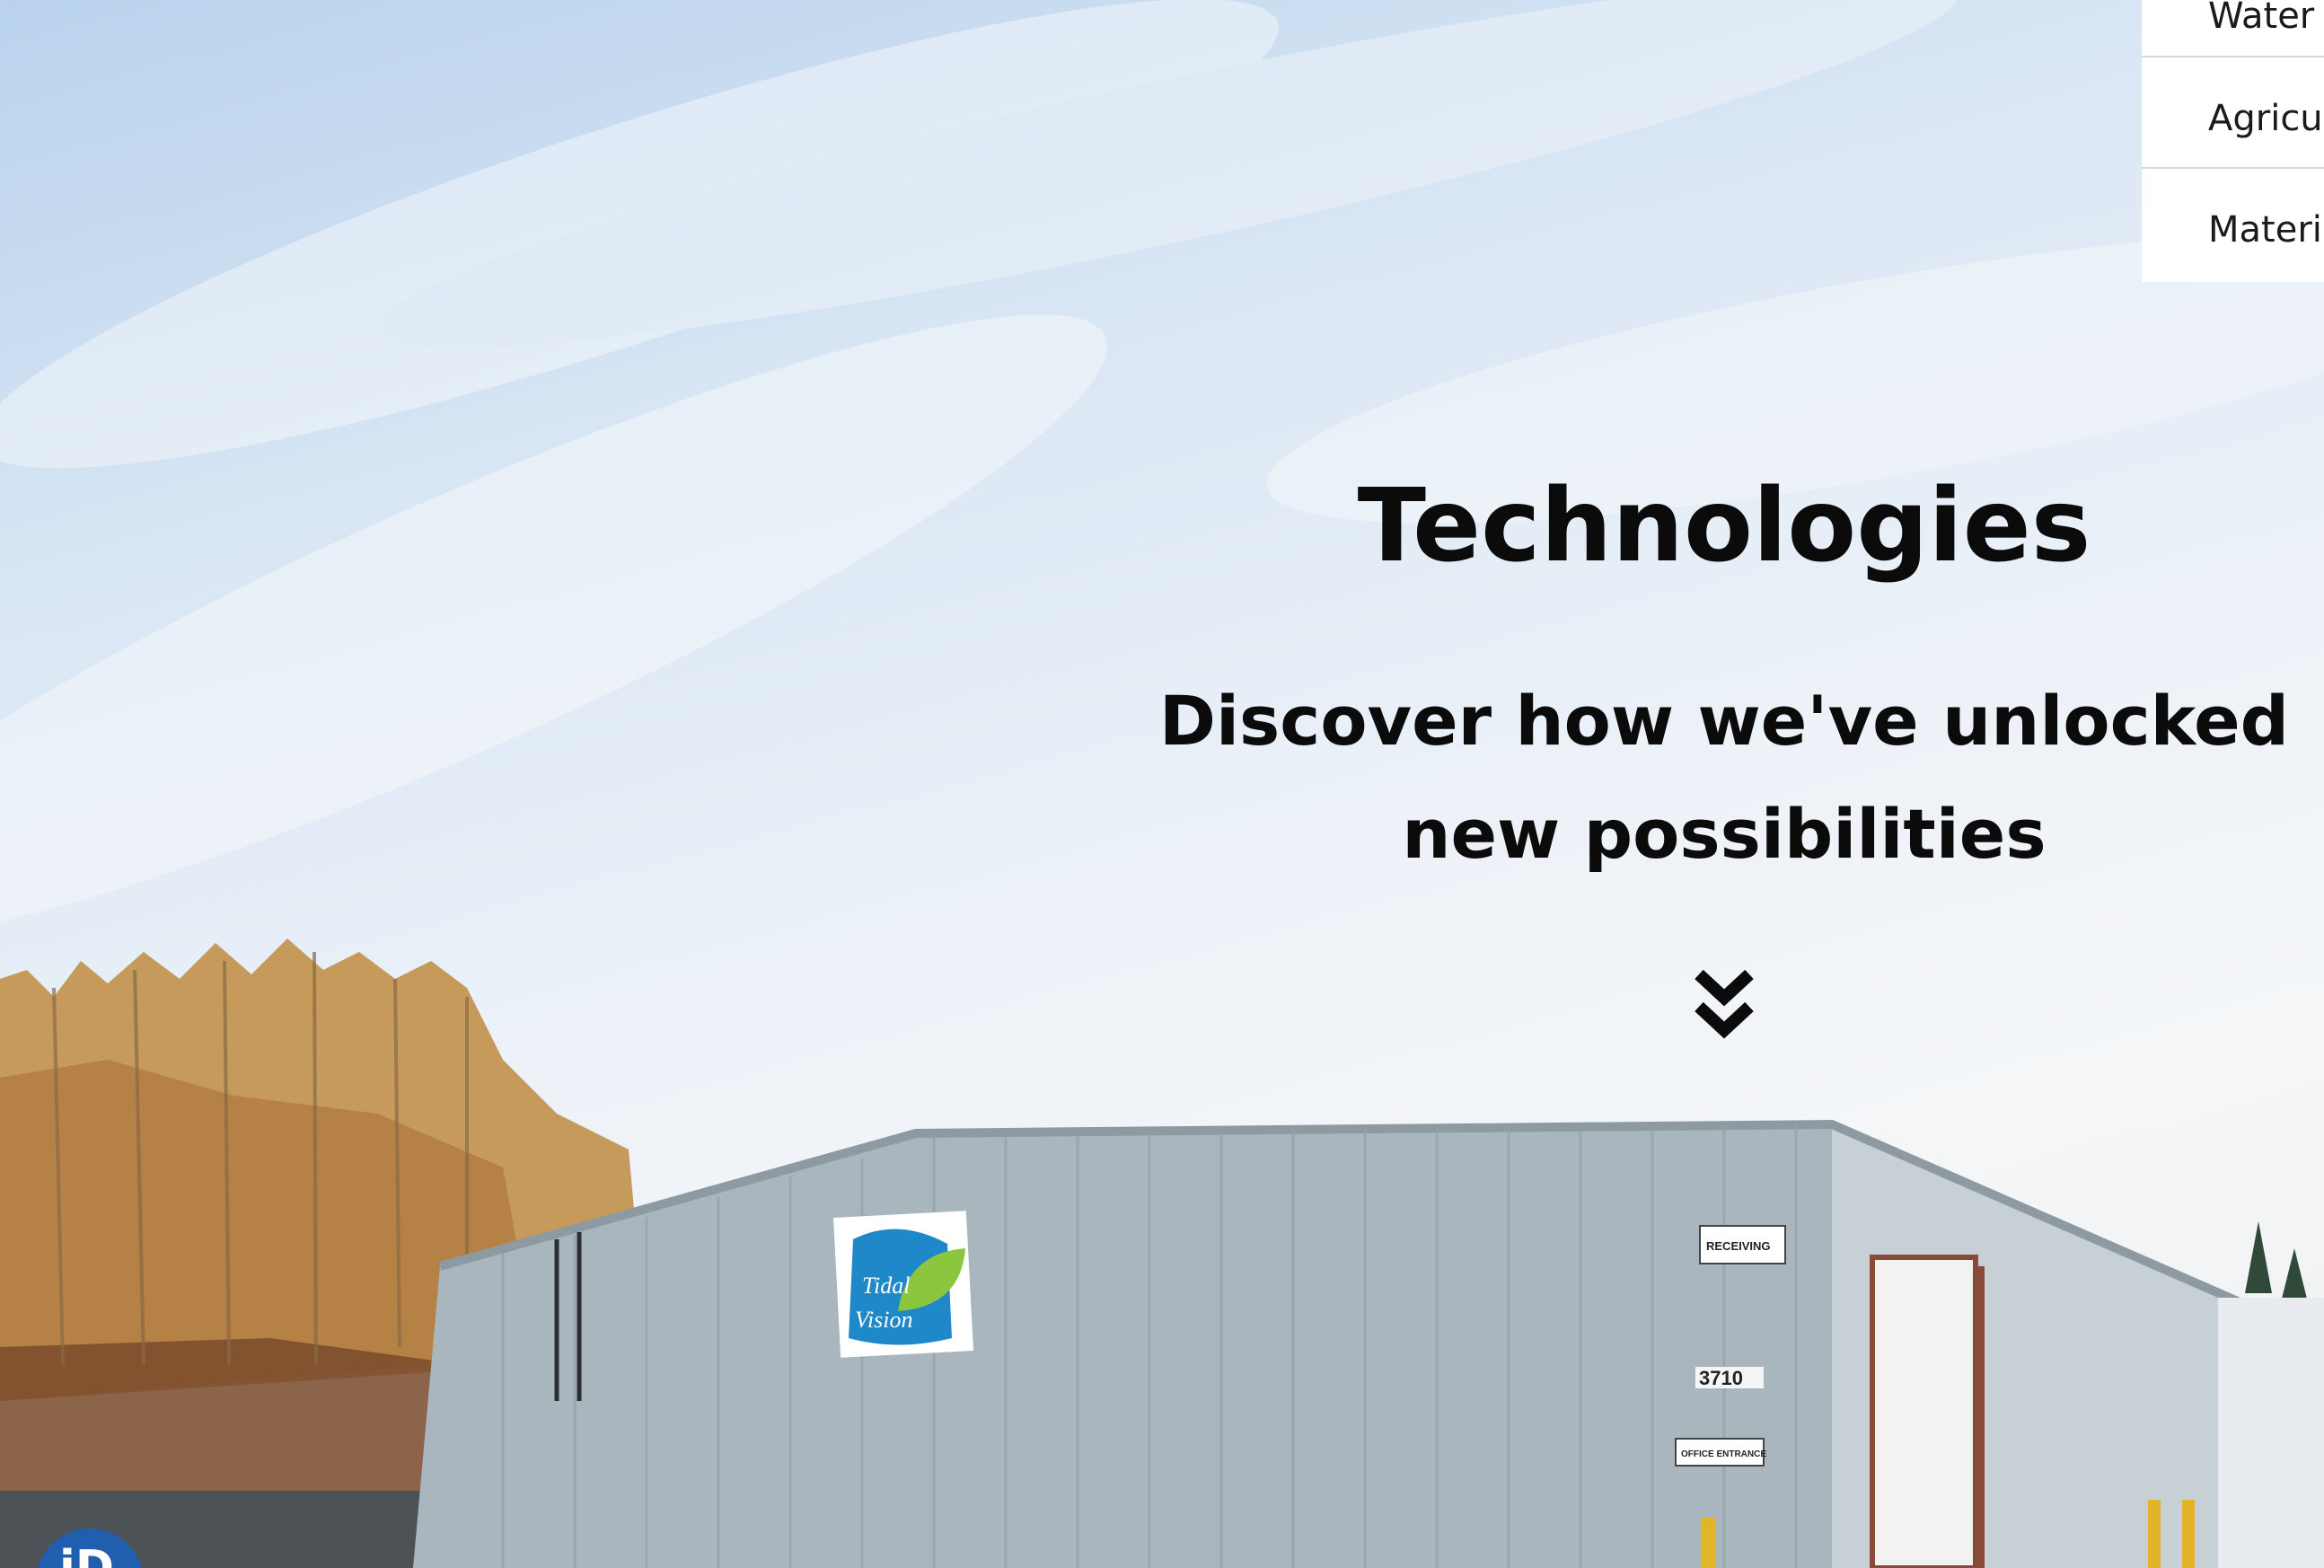  I want to click on scroll-down-button, so click(1724, 1005).